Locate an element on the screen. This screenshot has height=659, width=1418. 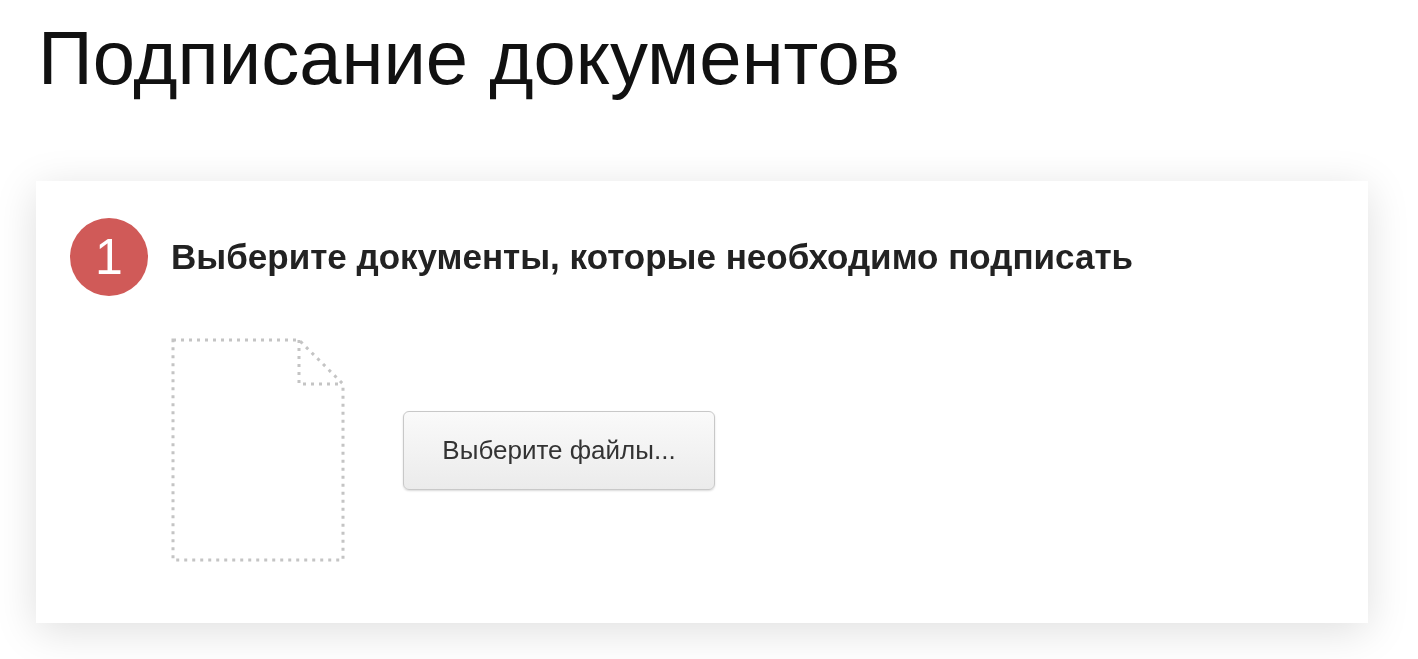
step-number: 1 is located at coordinates (109, 257).